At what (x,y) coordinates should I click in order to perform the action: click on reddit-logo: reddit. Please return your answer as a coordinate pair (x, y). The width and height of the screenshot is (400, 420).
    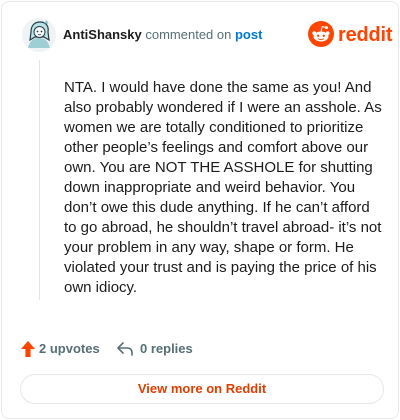
    Looking at the image, I should click on (350, 35).